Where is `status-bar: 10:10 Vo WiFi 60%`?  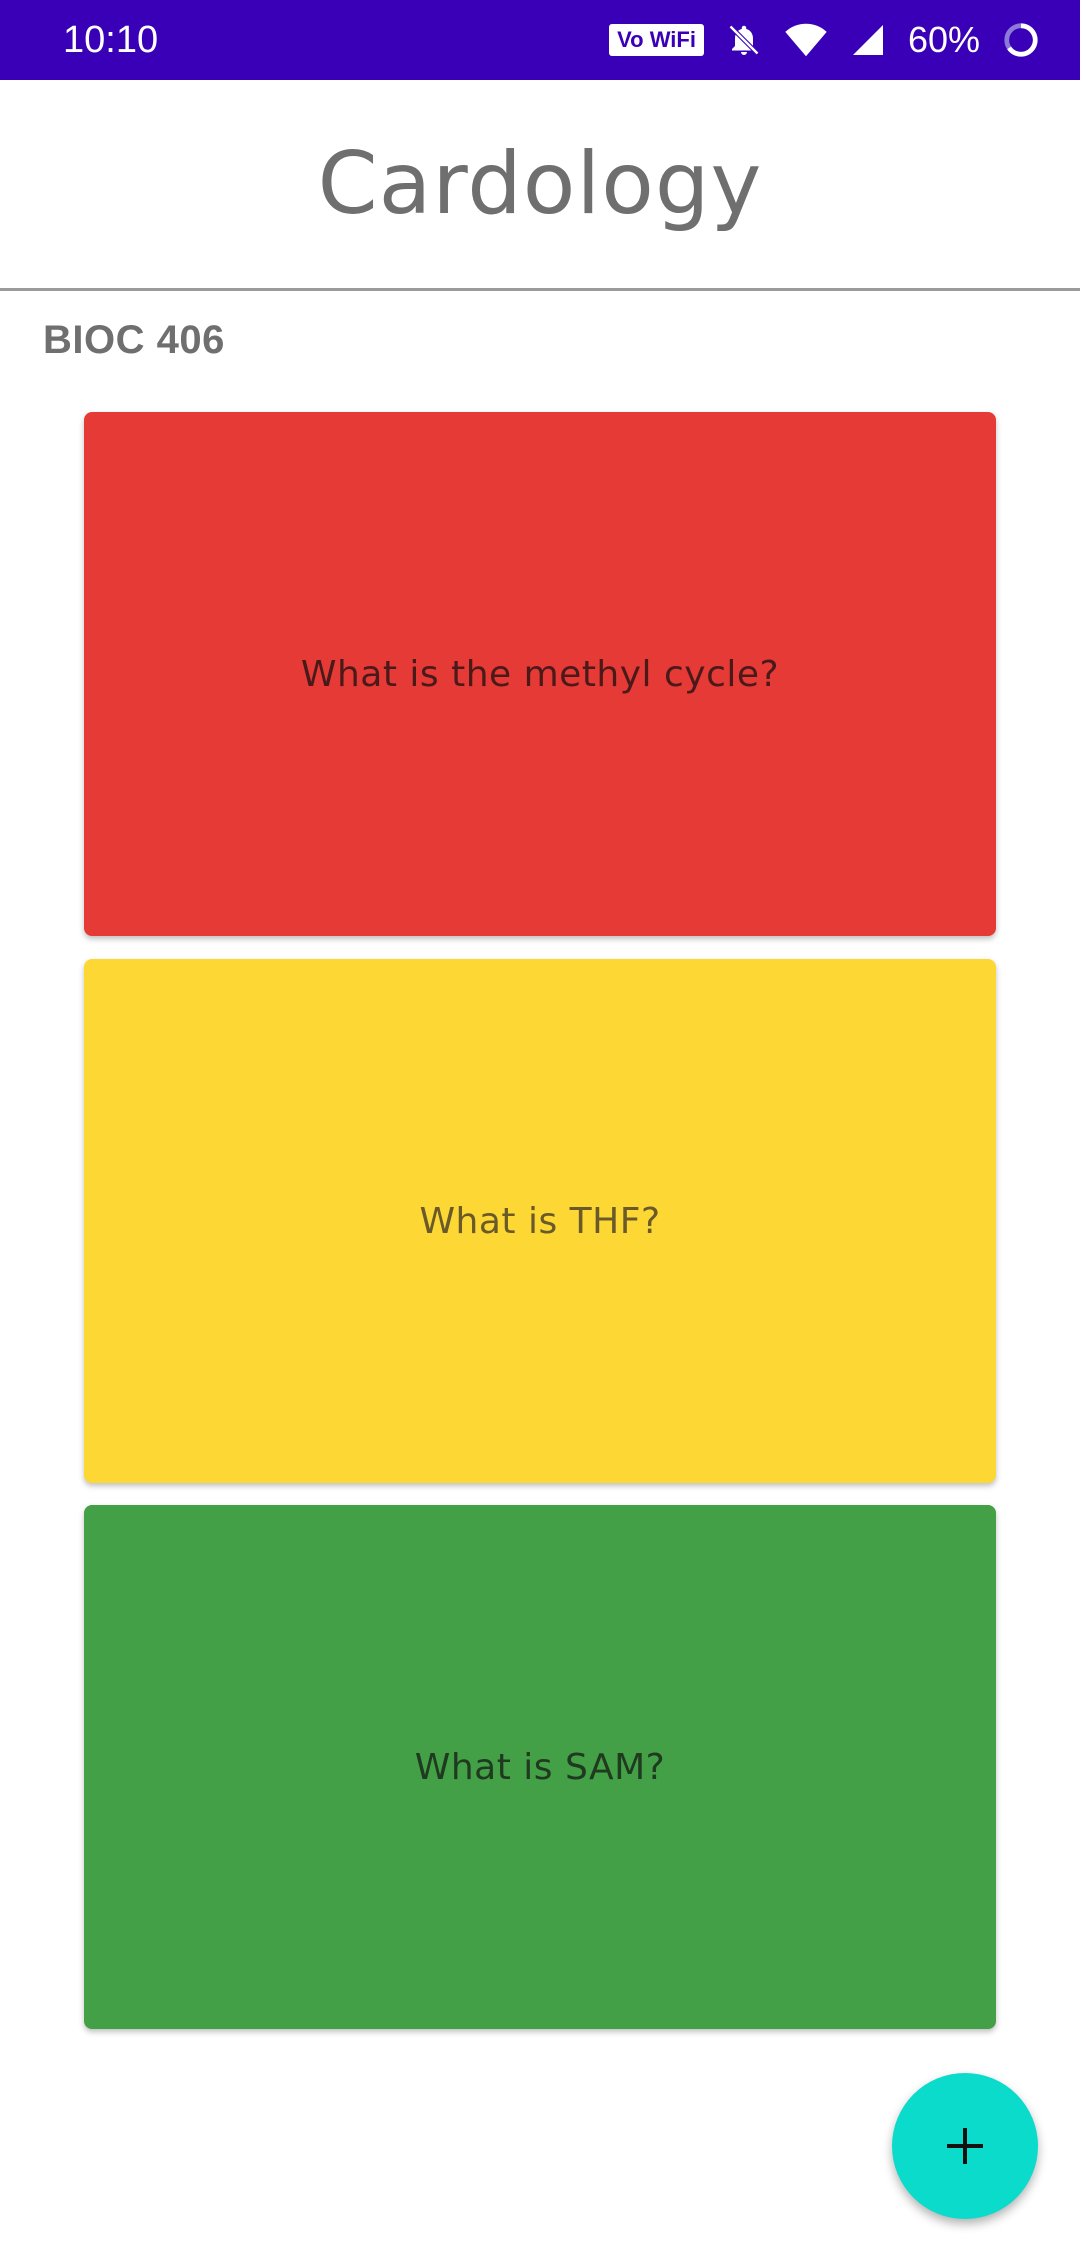 status-bar: 10:10 Vo WiFi 60% is located at coordinates (540, 40).